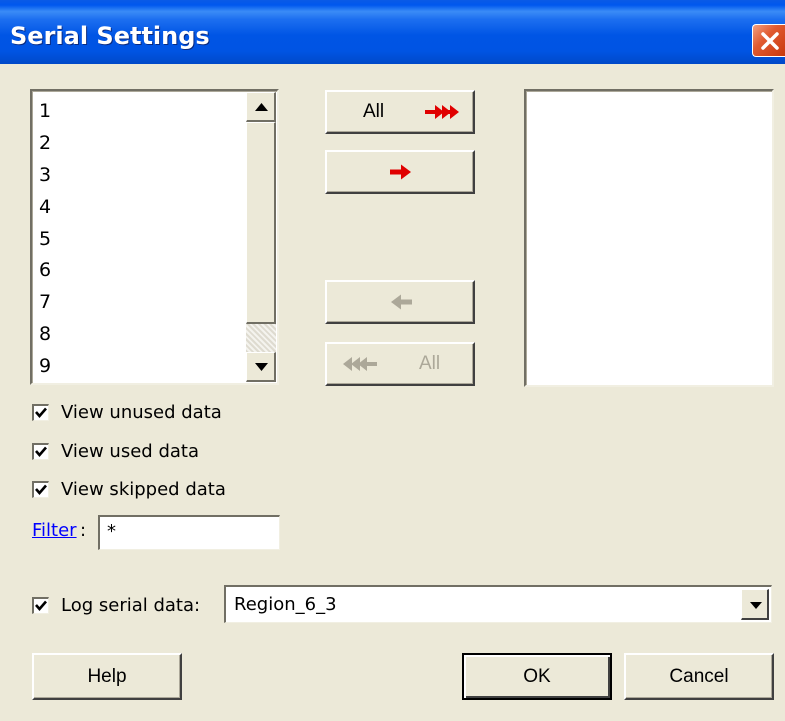  I want to click on add-selected-button, so click(400, 172).